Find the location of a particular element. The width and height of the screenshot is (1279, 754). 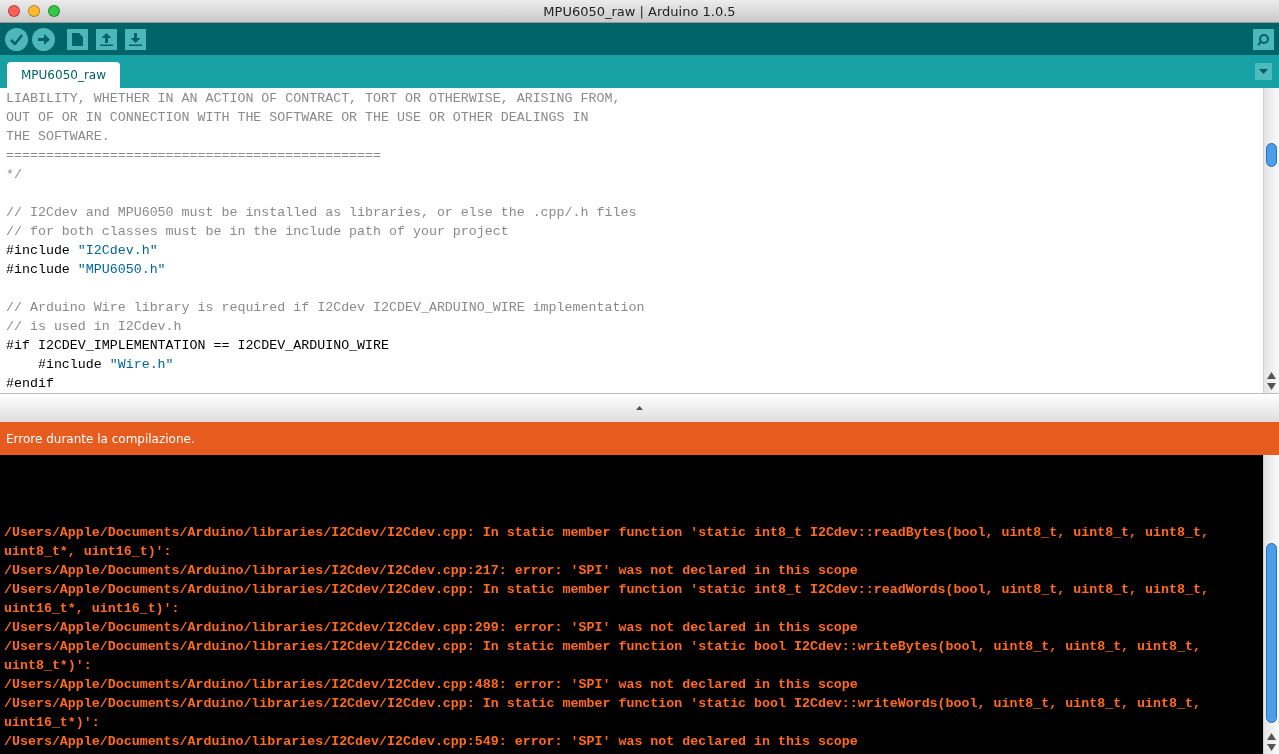

down-arrow-icon is located at coordinates (135, 39).